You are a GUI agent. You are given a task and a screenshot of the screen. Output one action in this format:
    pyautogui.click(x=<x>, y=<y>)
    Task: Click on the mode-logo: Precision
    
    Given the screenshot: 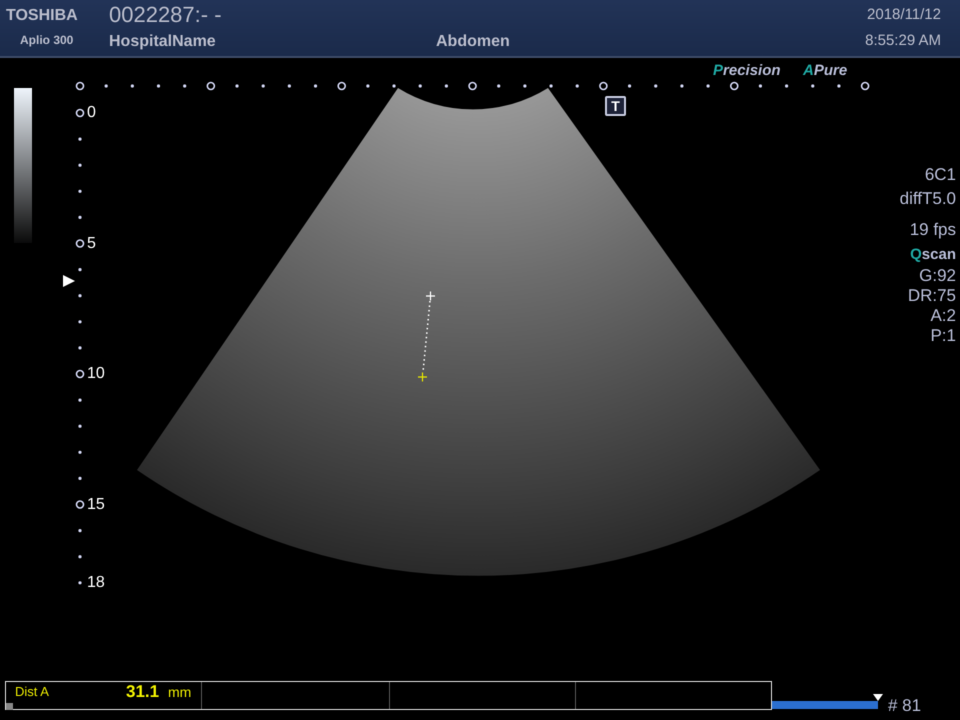 What is the action you would take?
    pyautogui.click(x=747, y=70)
    